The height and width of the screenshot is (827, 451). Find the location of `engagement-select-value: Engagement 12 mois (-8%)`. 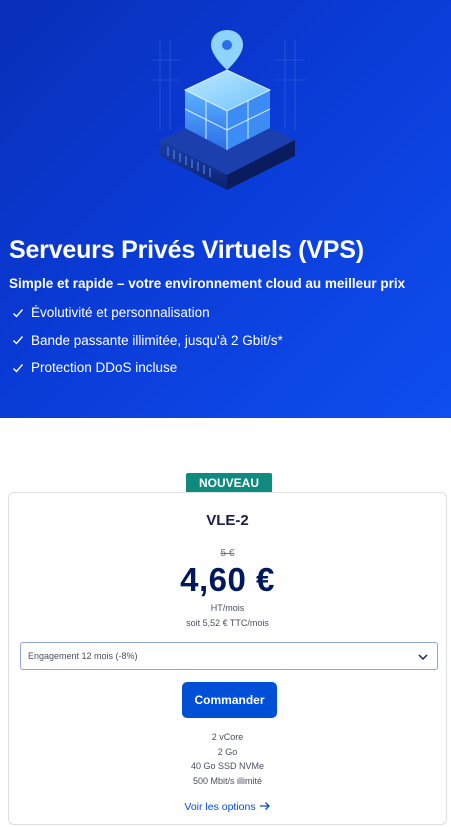

engagement-select-value: Engagement 12 mois (-8%) is located at coordinates (83, 656).